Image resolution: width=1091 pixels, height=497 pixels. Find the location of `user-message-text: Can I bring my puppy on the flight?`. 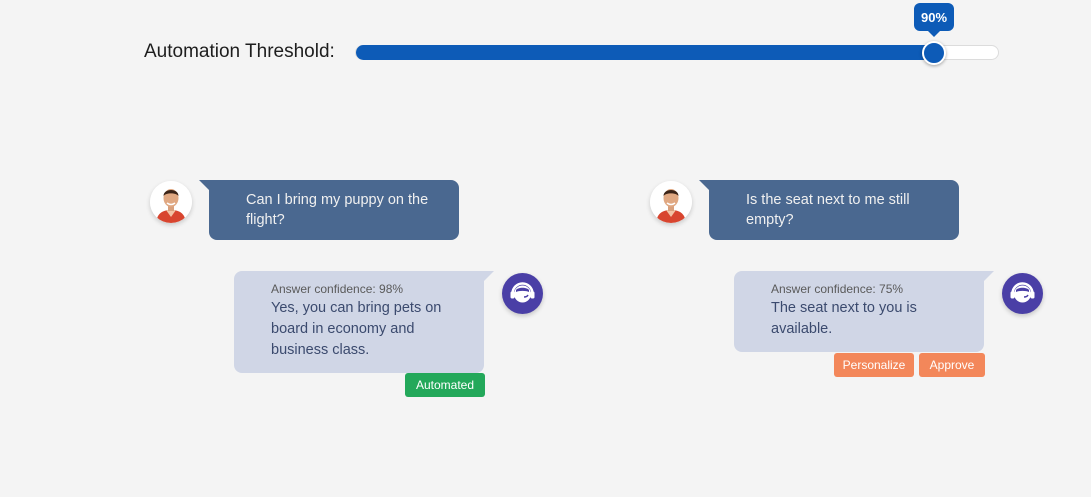

user-message-text: Can I bring my puppy on the flight? is located at coordinates (337, 210).